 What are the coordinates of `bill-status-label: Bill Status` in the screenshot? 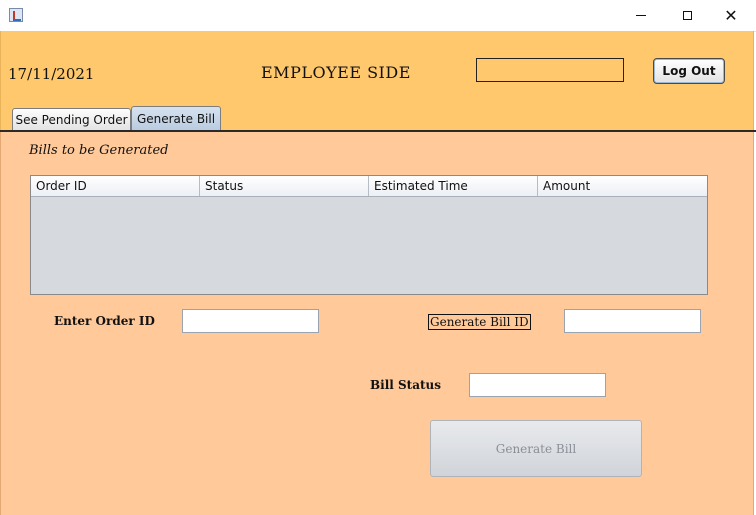 It's located at (406, 385).